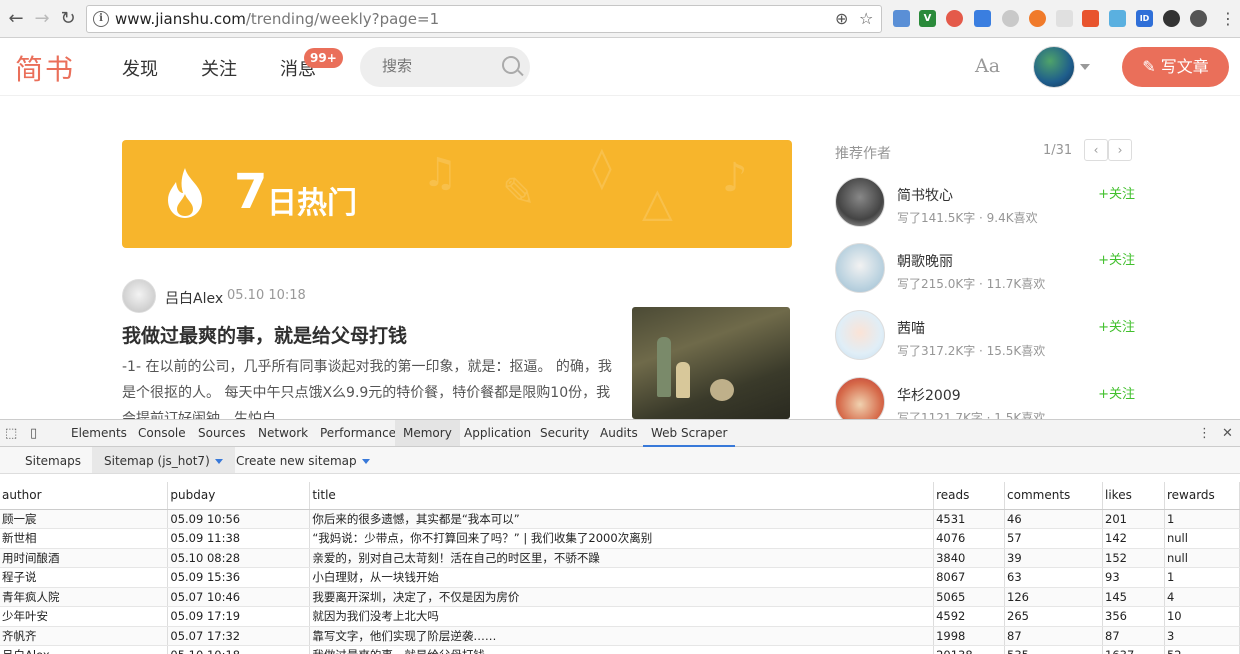 The width and height of the screenshot is (1240, 654). Describe the element at coordinates (1227, 433) in the screenshot. I see `close-icon: ✕` at that location.